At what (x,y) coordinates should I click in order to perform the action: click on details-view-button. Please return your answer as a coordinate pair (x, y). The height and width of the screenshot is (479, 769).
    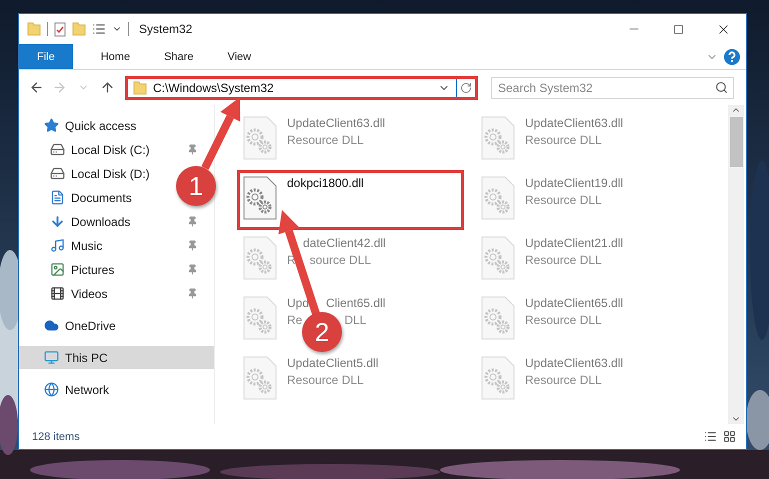
    Looking at the image, I should click on (710, 436).